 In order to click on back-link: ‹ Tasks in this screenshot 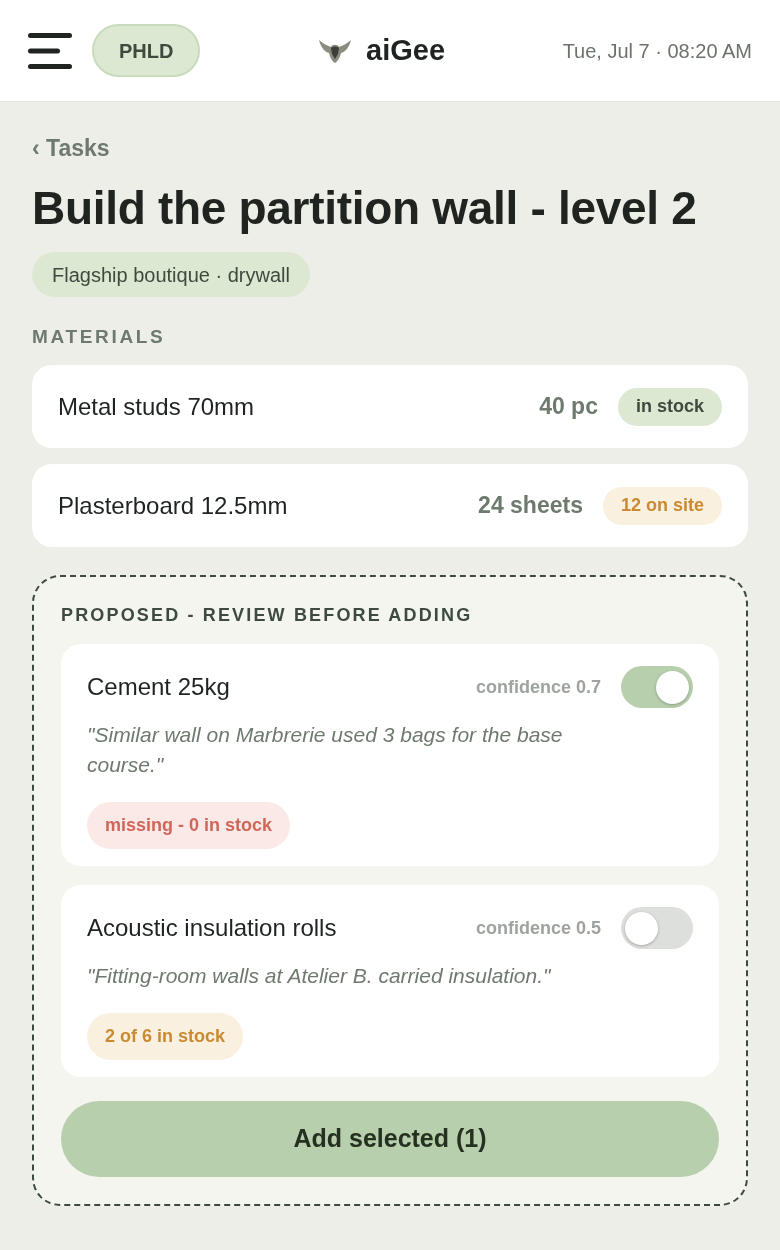, I will do `click(71, 148)`.